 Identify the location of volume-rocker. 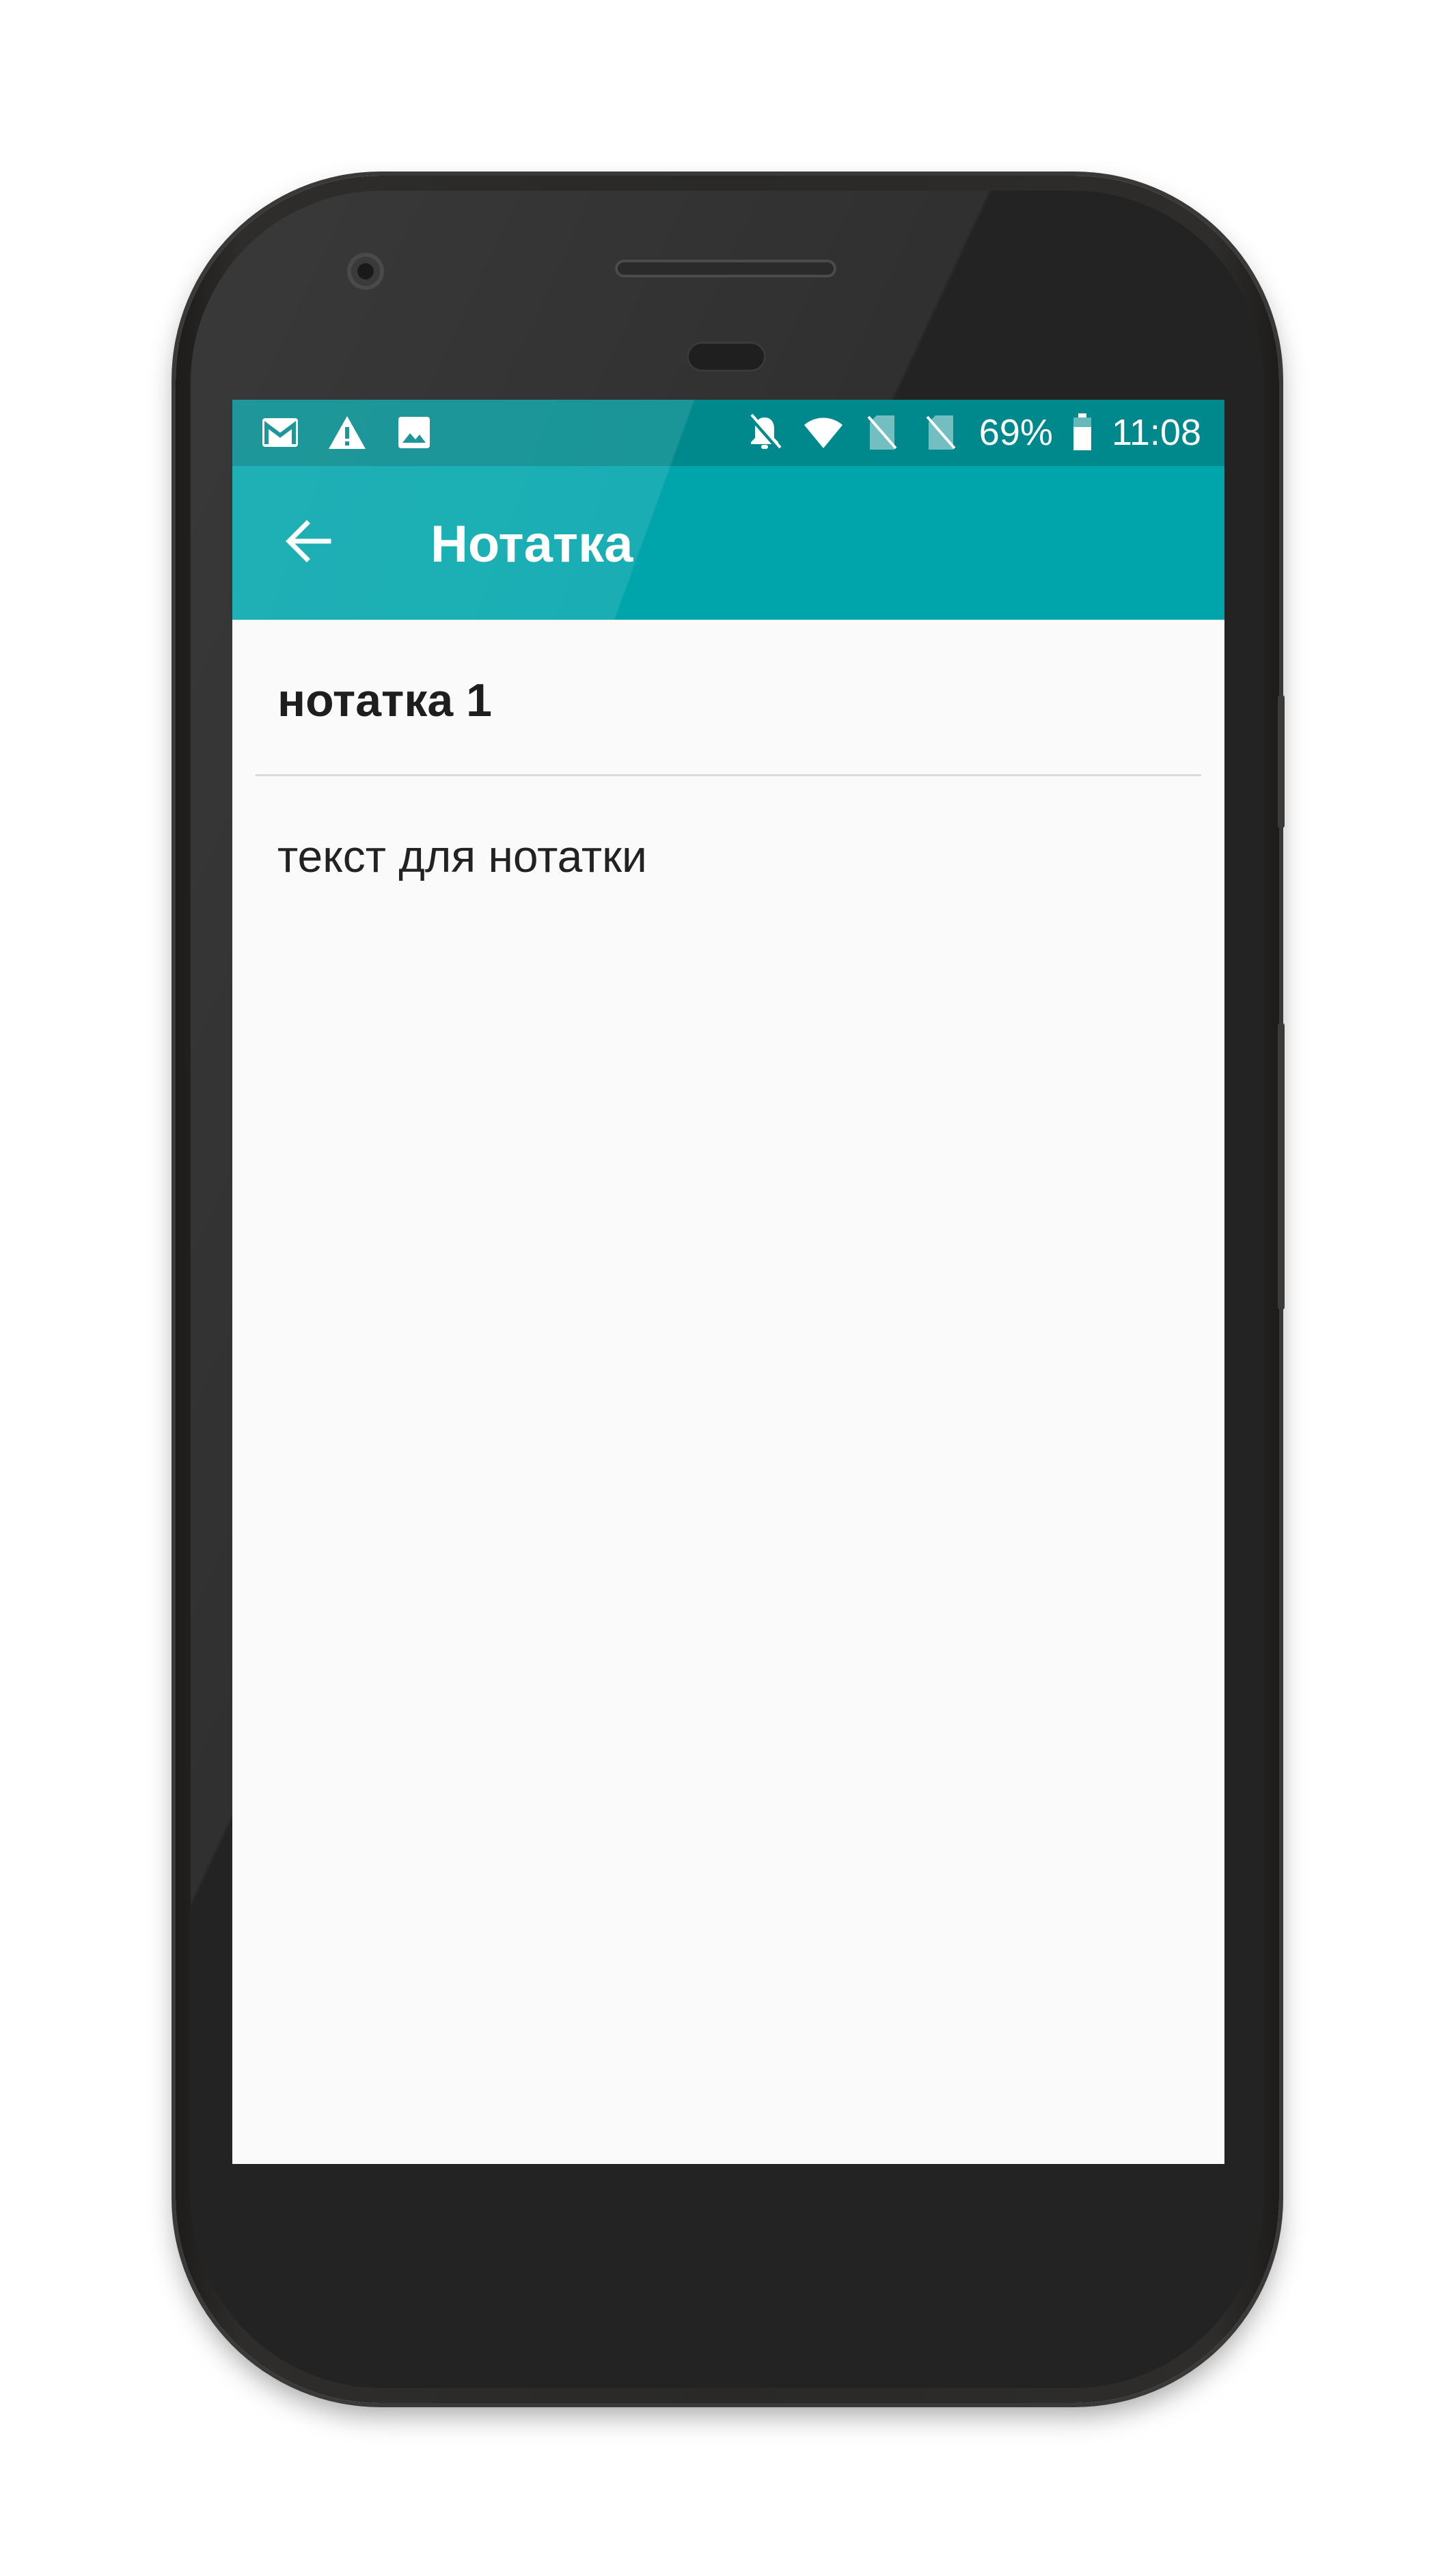
(1281, 1166).